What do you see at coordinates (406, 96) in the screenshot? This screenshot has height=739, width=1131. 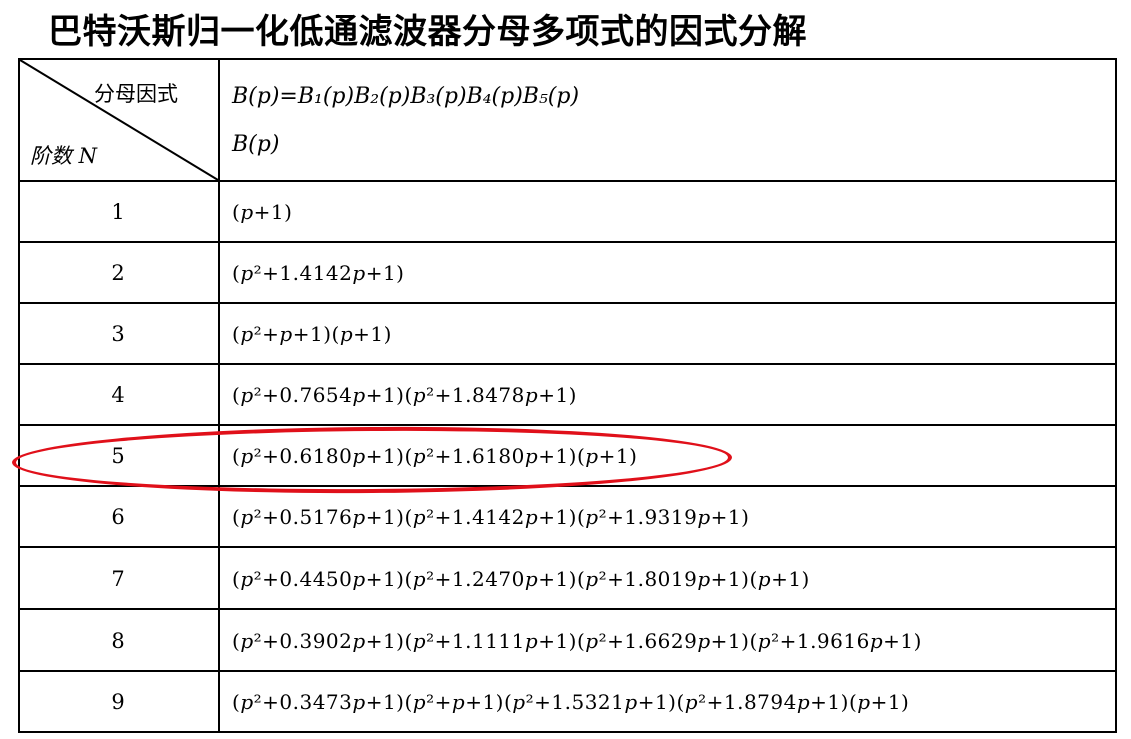 I see `header-formula-line1: B(p)=B₁(p)B₂(p)B₃(p)B₄(p)B₅(p)` at bounding box center [406, 96].